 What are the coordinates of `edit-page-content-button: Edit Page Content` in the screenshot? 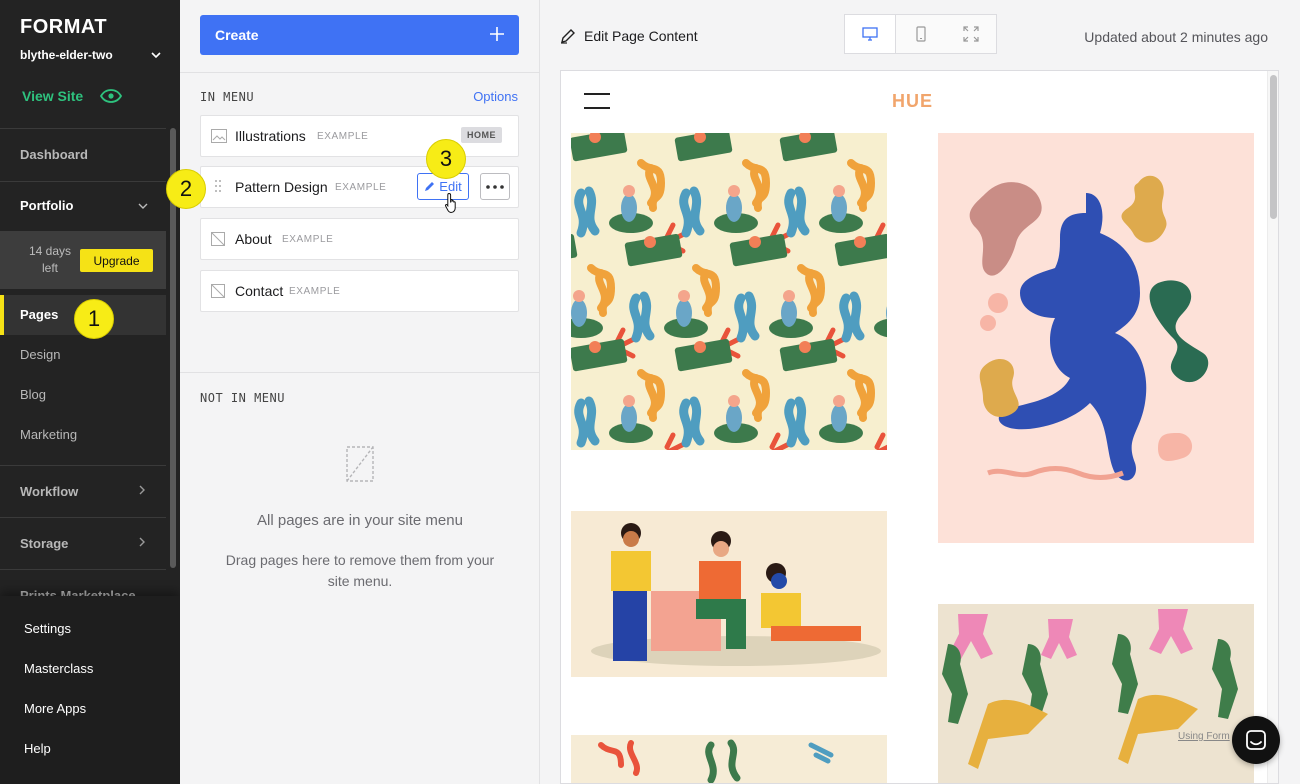 It's located at (629, 36).